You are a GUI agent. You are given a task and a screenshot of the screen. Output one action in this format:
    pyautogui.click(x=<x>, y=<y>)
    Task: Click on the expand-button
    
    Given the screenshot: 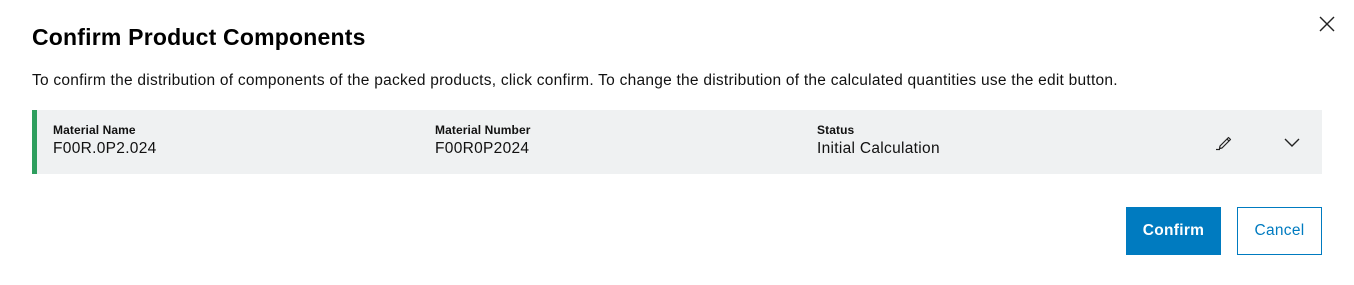 What is the action you would take?
    pyautogui.click(x=1292, y=142)
    